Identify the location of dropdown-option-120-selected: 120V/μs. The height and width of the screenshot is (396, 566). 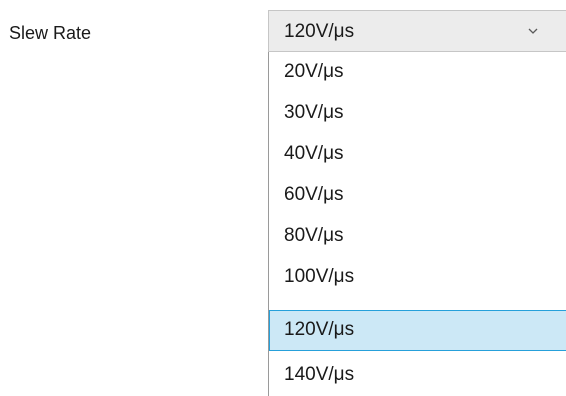
(417, 330).